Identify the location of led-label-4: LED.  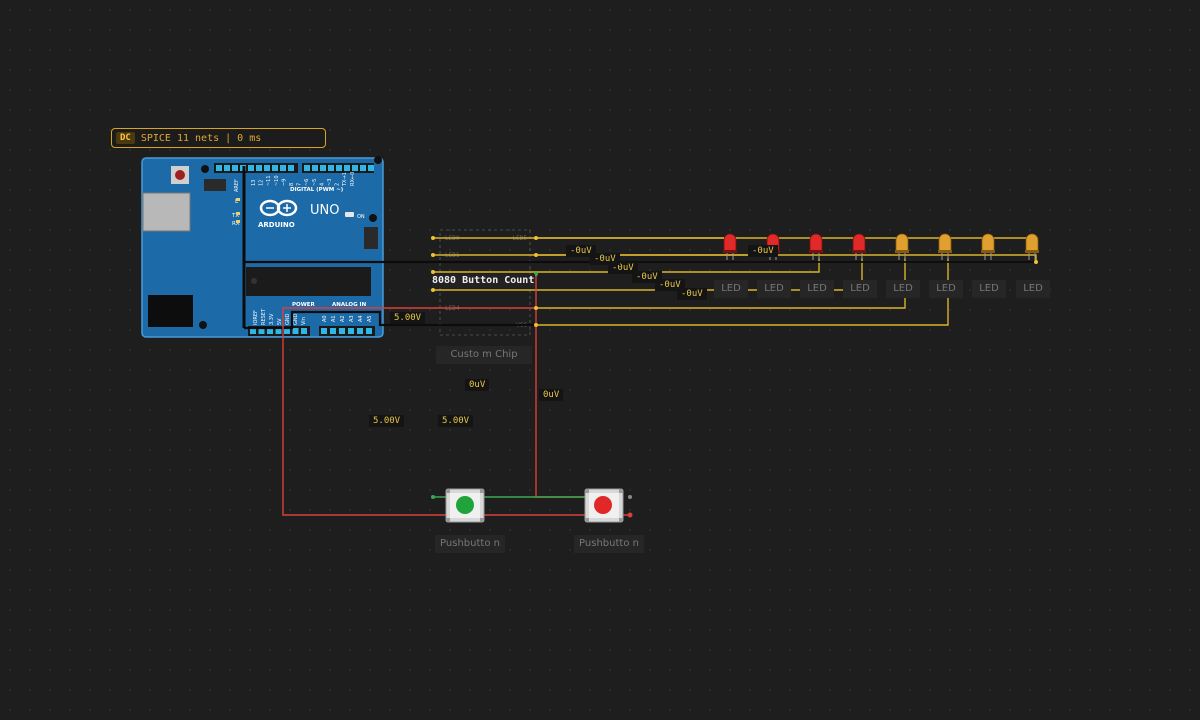
(860, 289).